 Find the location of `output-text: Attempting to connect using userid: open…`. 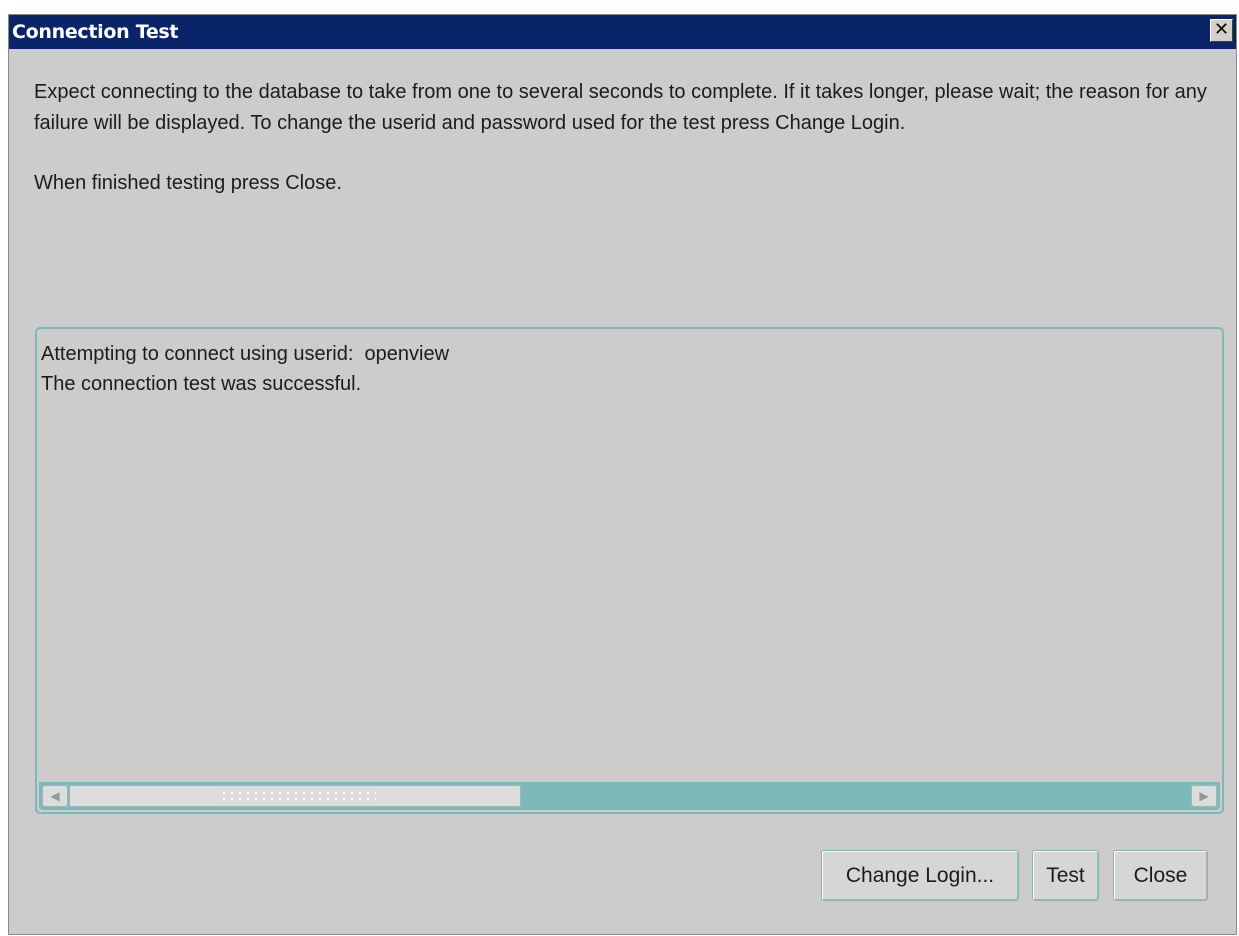

output-text: Attempting to connect using userid: open… is located at coordinates (245, 369).